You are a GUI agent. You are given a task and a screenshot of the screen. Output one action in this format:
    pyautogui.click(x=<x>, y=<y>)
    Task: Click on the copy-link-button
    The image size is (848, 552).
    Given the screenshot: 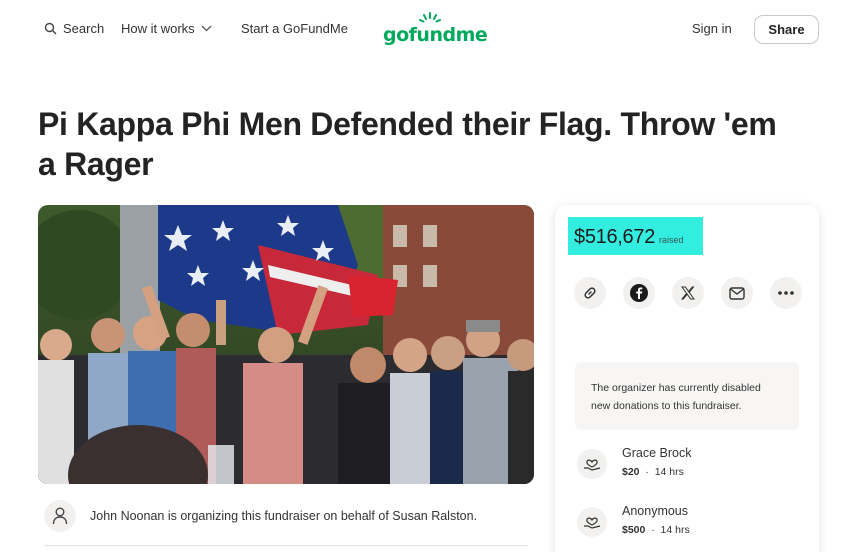 What is the action you would take?
    pyautogui.click(x=590, y=293)
    